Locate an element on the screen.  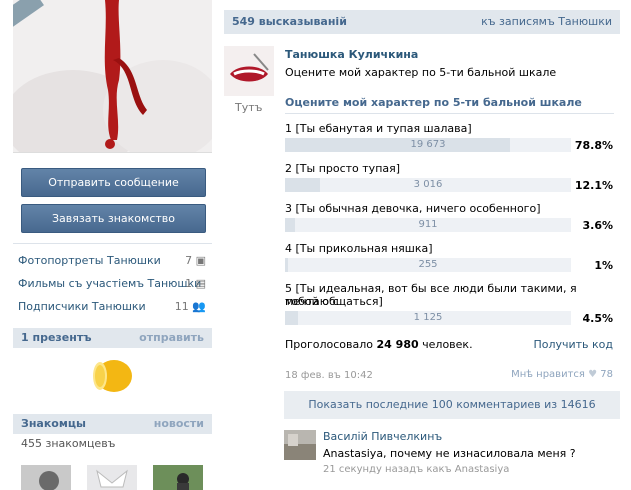
poll-percent: 1% is located at coordinates (603, 265).